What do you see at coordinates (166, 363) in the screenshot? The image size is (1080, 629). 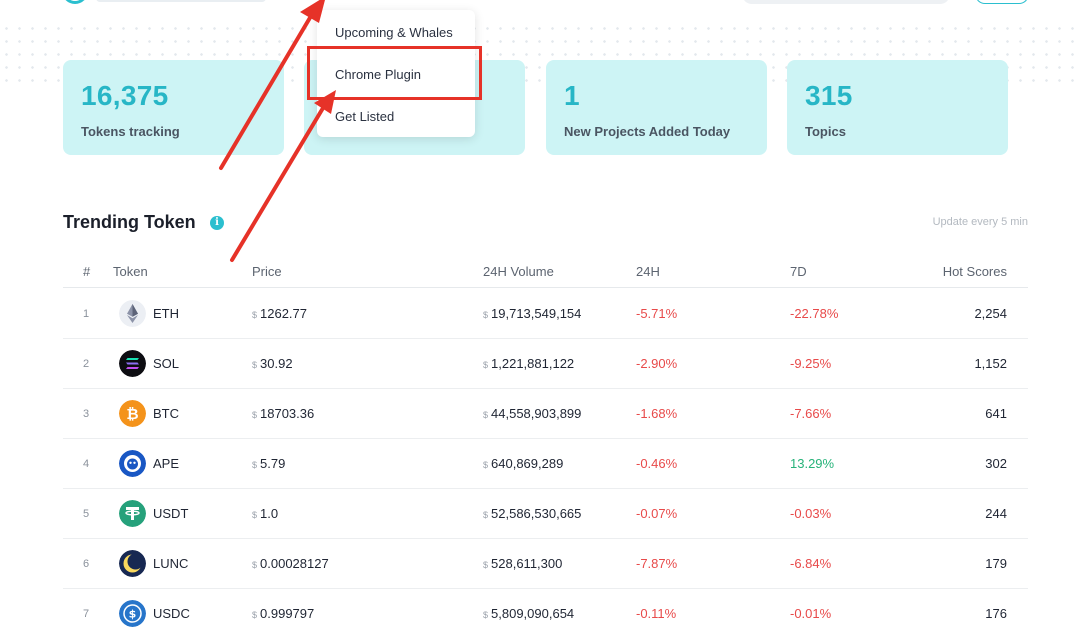 I see `row-symbol: SOL` at bounding box center [166, 363].